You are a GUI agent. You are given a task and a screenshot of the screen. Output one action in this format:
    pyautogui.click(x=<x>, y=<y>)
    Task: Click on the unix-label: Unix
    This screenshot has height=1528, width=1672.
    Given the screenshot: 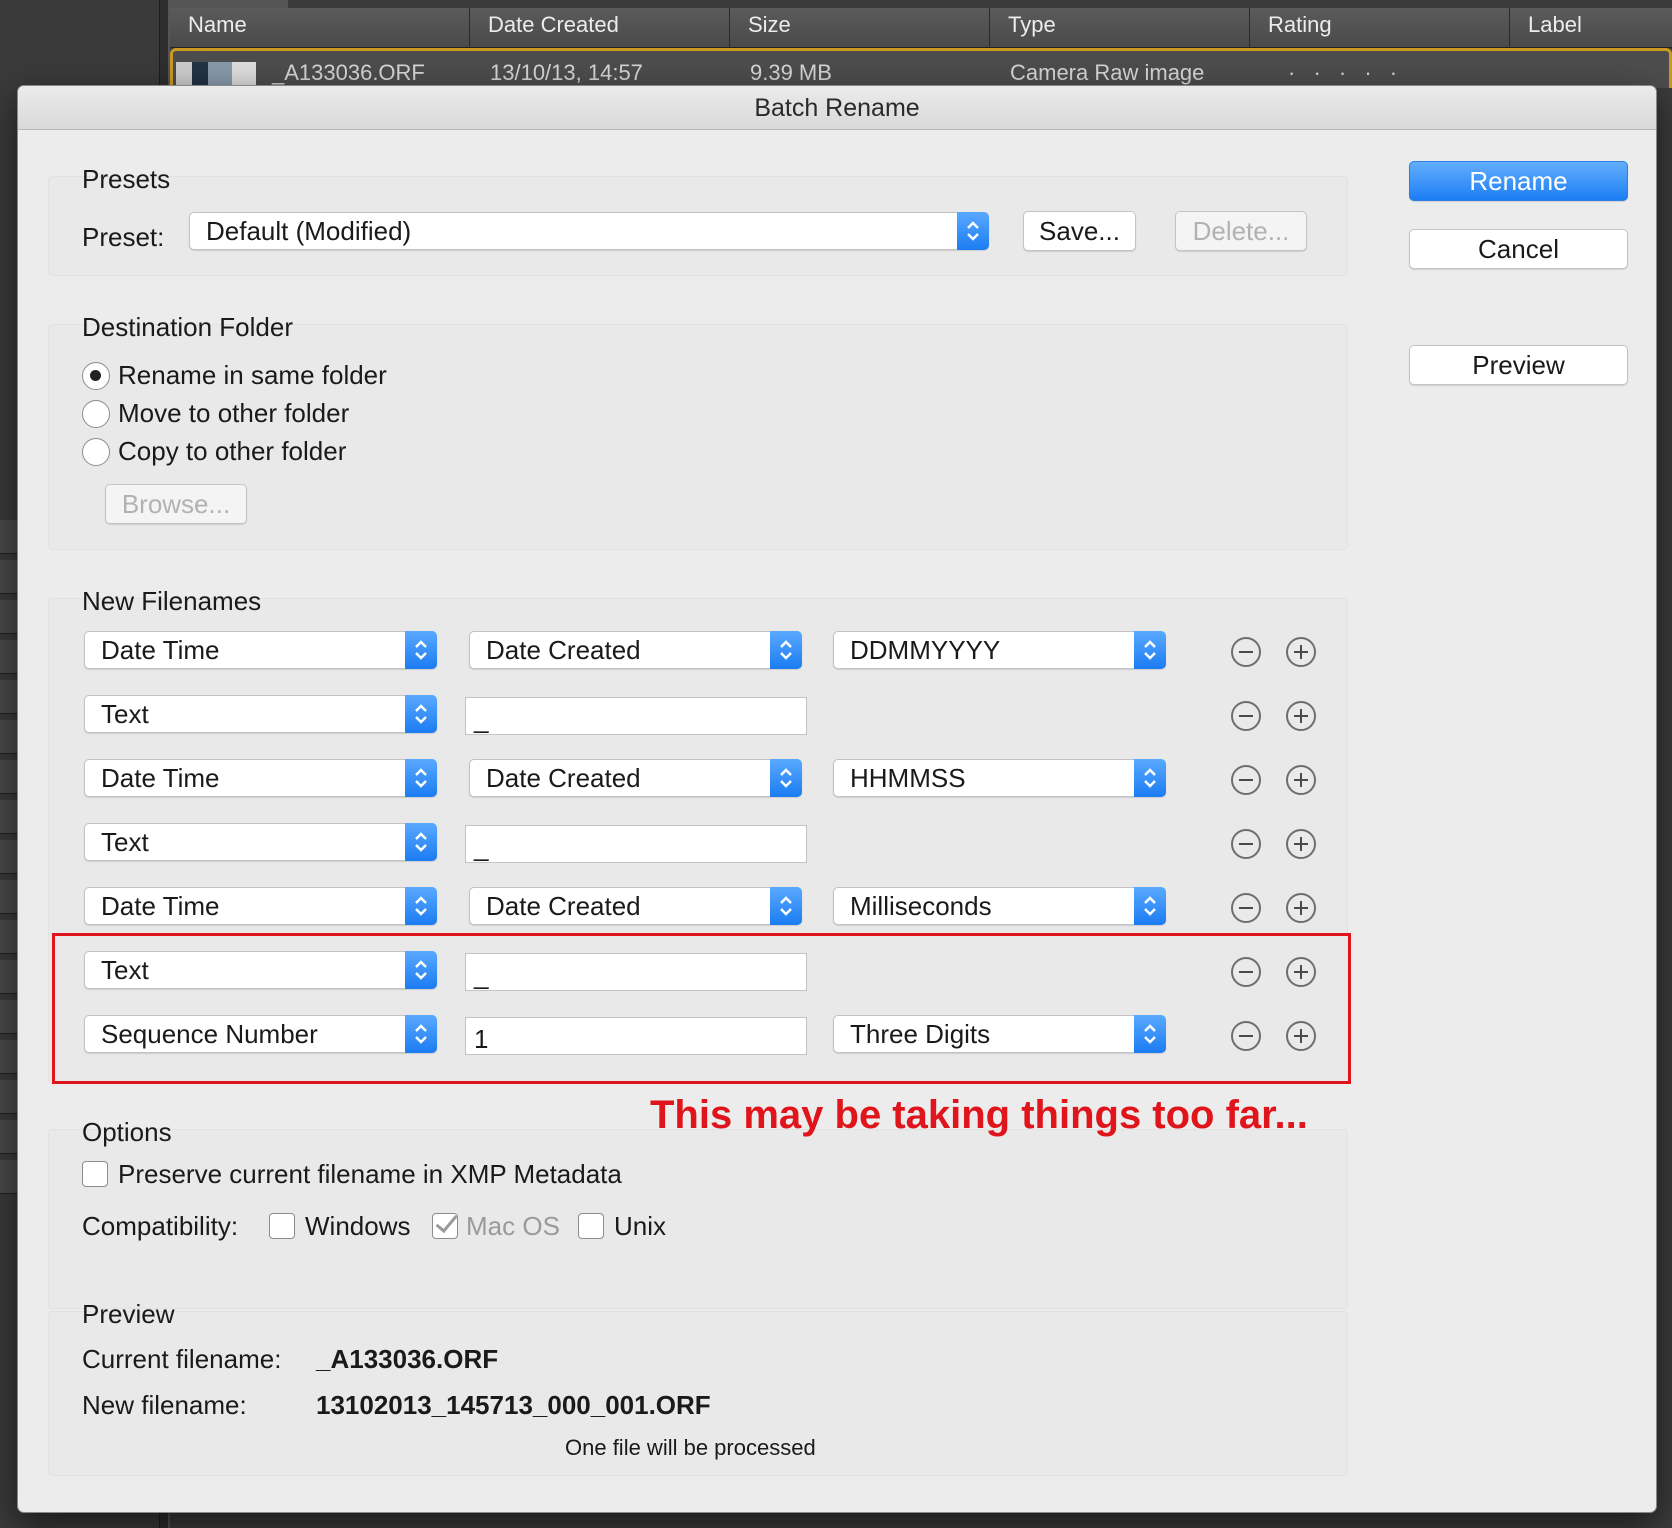 What is the action you would take?
    pyautogui.click(x=640, y=1226)
    